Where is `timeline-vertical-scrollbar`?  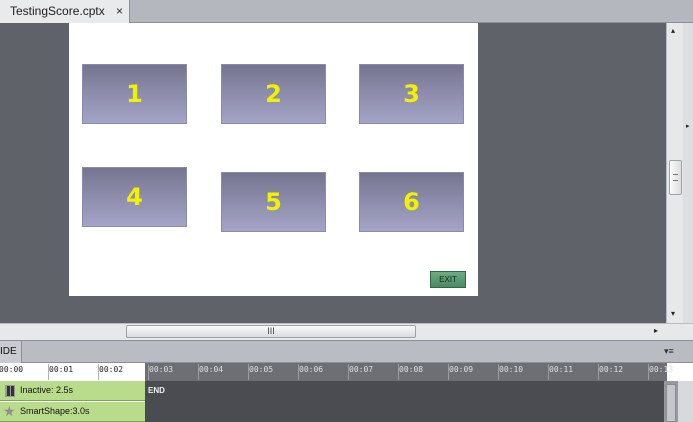
timeline-vertical-scrollbar is located at coordinates (671, 401).